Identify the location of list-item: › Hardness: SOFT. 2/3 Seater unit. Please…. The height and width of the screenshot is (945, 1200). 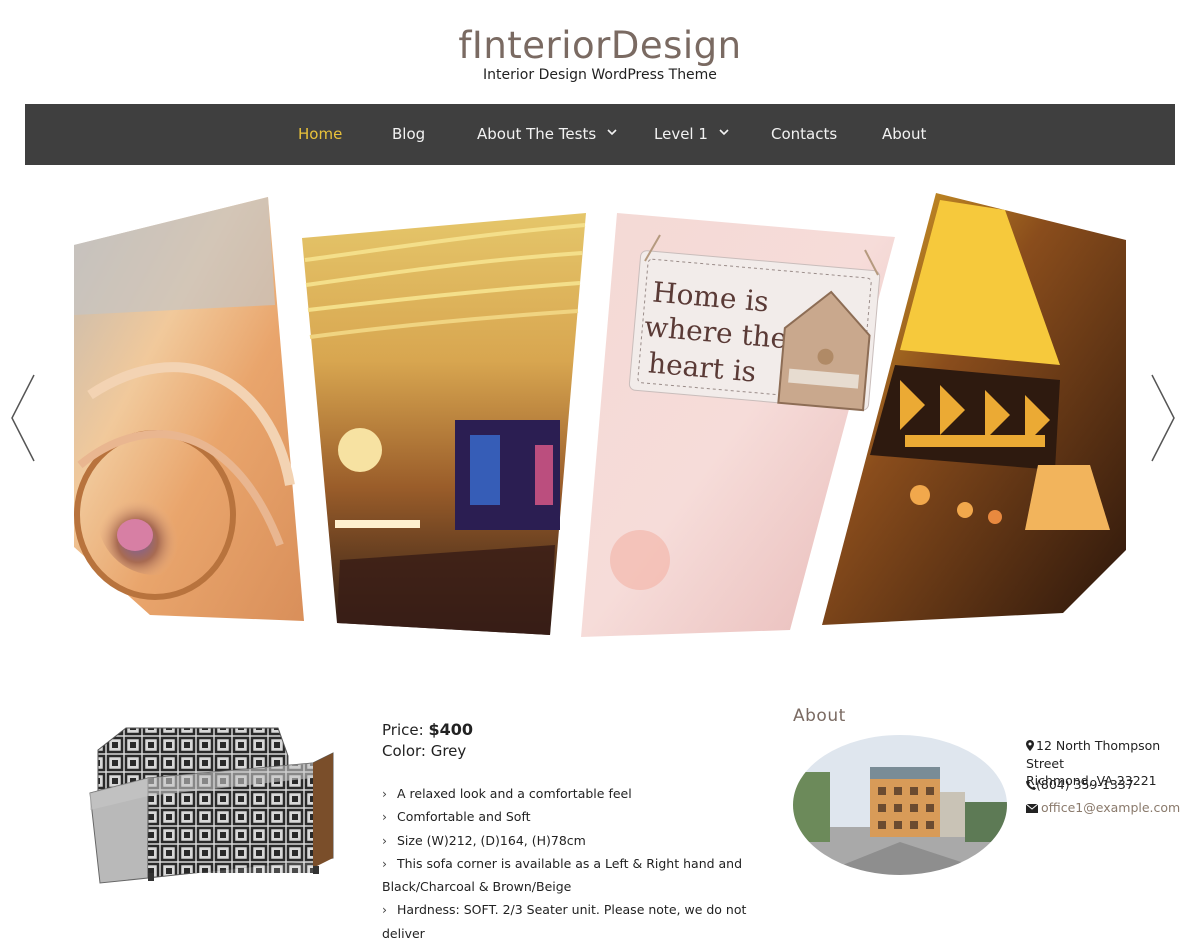
(572, 921).